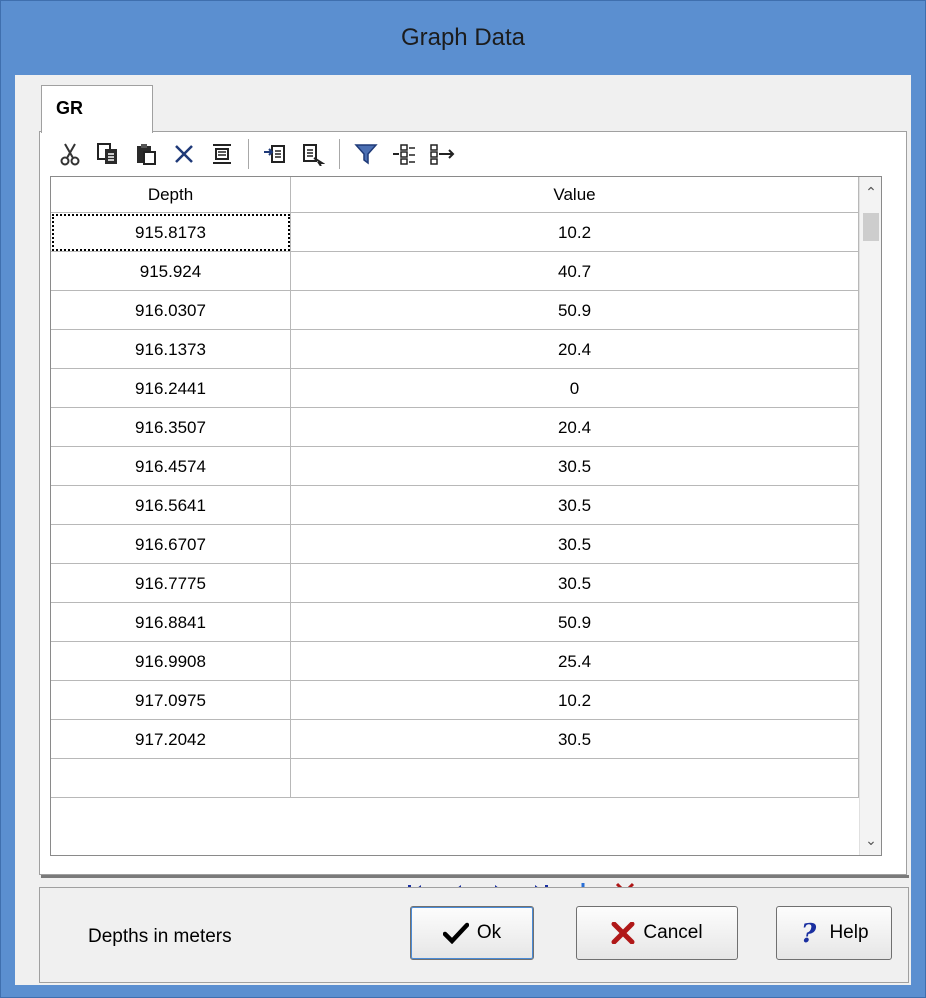  I want to click on value-cell: 40.7, so click(575, 271).